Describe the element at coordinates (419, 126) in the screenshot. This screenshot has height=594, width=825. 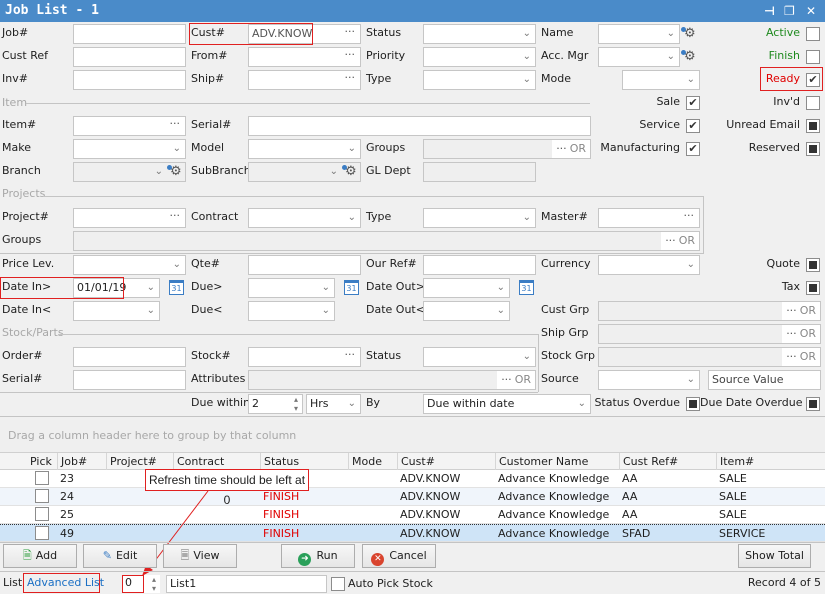
I see `serial-no-input` at that location.